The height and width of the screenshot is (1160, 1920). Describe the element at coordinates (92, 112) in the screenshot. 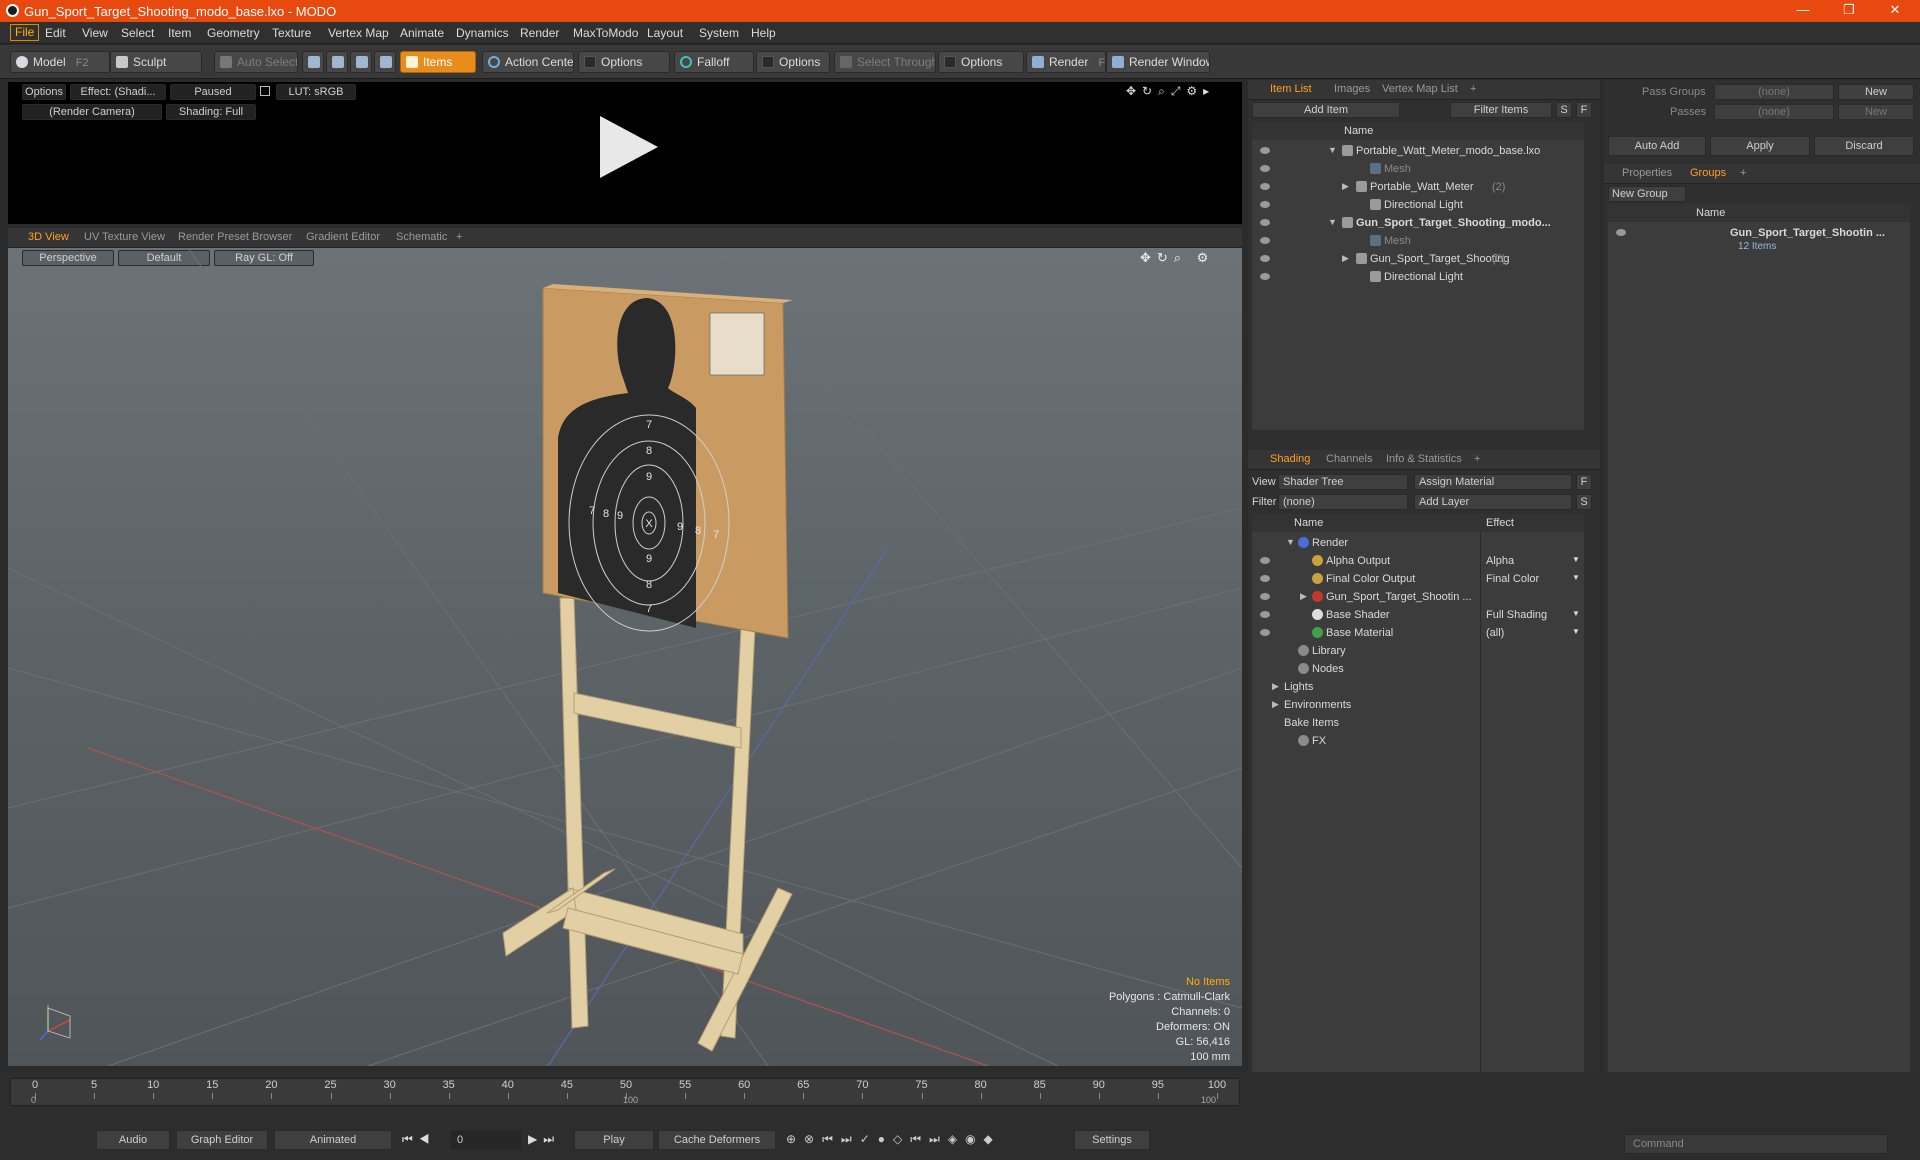

I see `render-camera-dropdown: (Render Camera)` at that location.